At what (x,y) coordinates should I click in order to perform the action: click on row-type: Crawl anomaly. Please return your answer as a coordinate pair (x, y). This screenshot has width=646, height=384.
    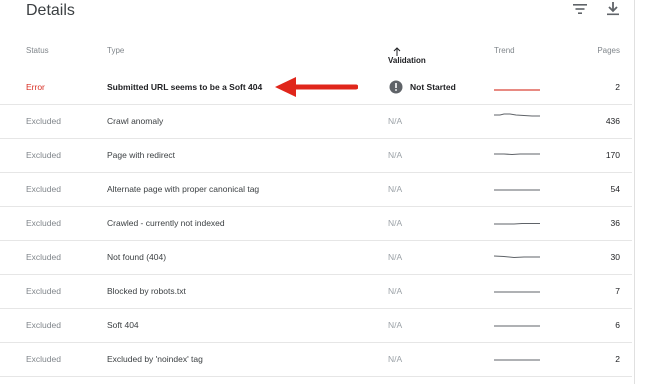
    Looking at the image, I should click on (135, 121).